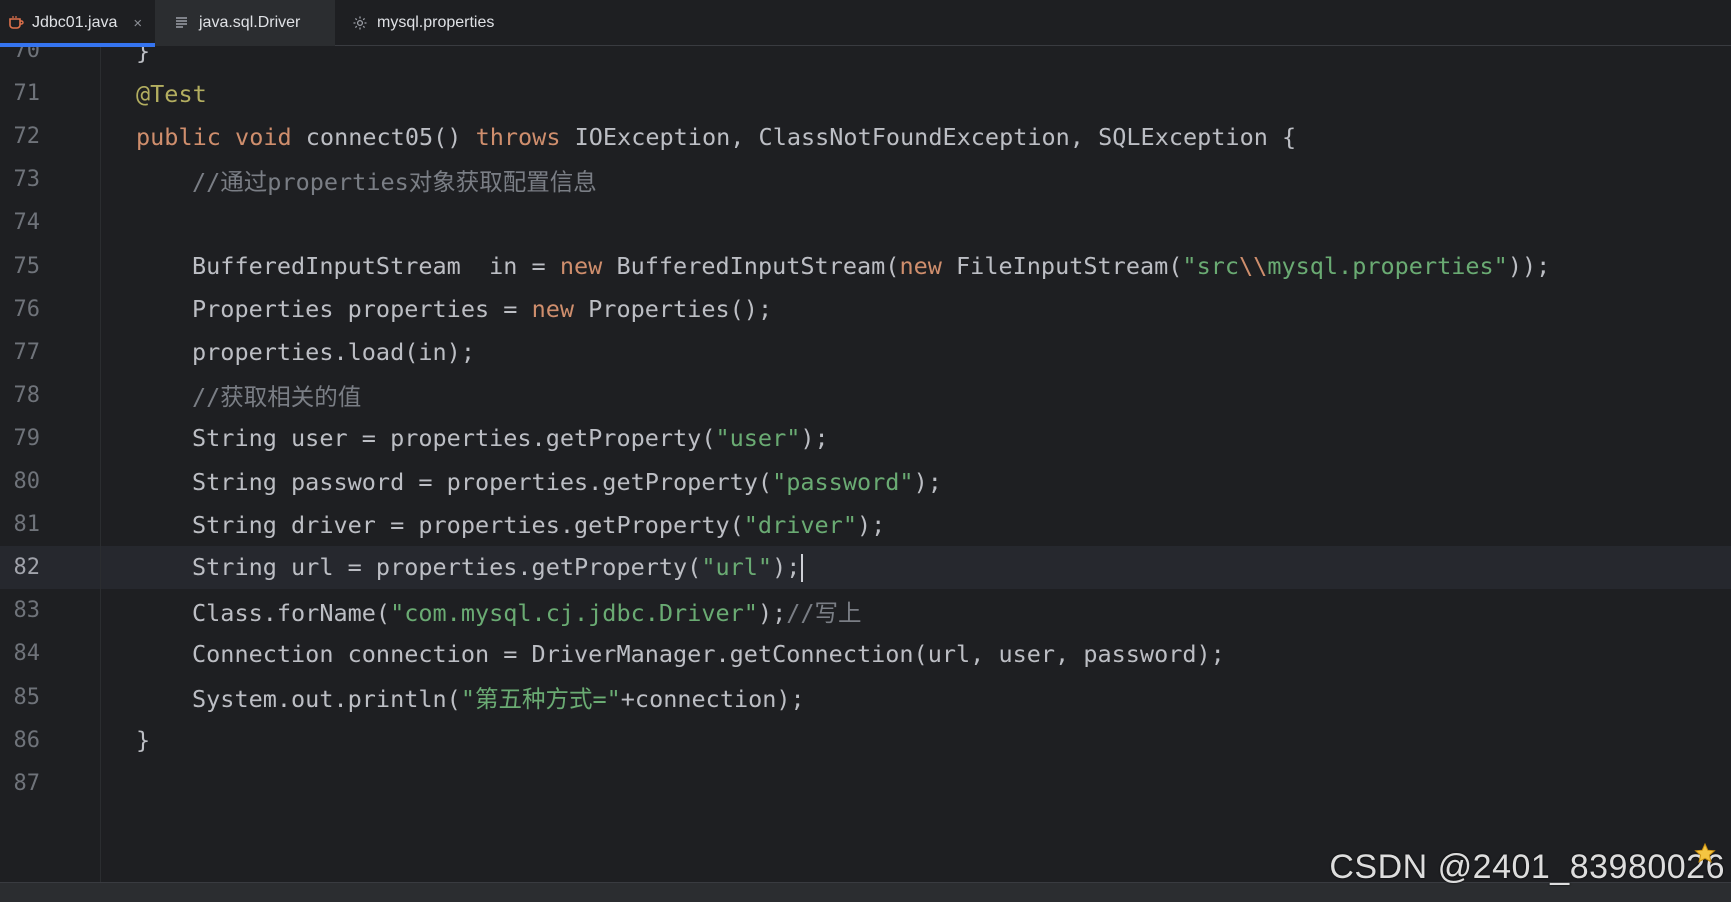 The height and width of the screenshot is (902, 1731). I want to click on code-token: FileInputStream(, so click(1062, 266).